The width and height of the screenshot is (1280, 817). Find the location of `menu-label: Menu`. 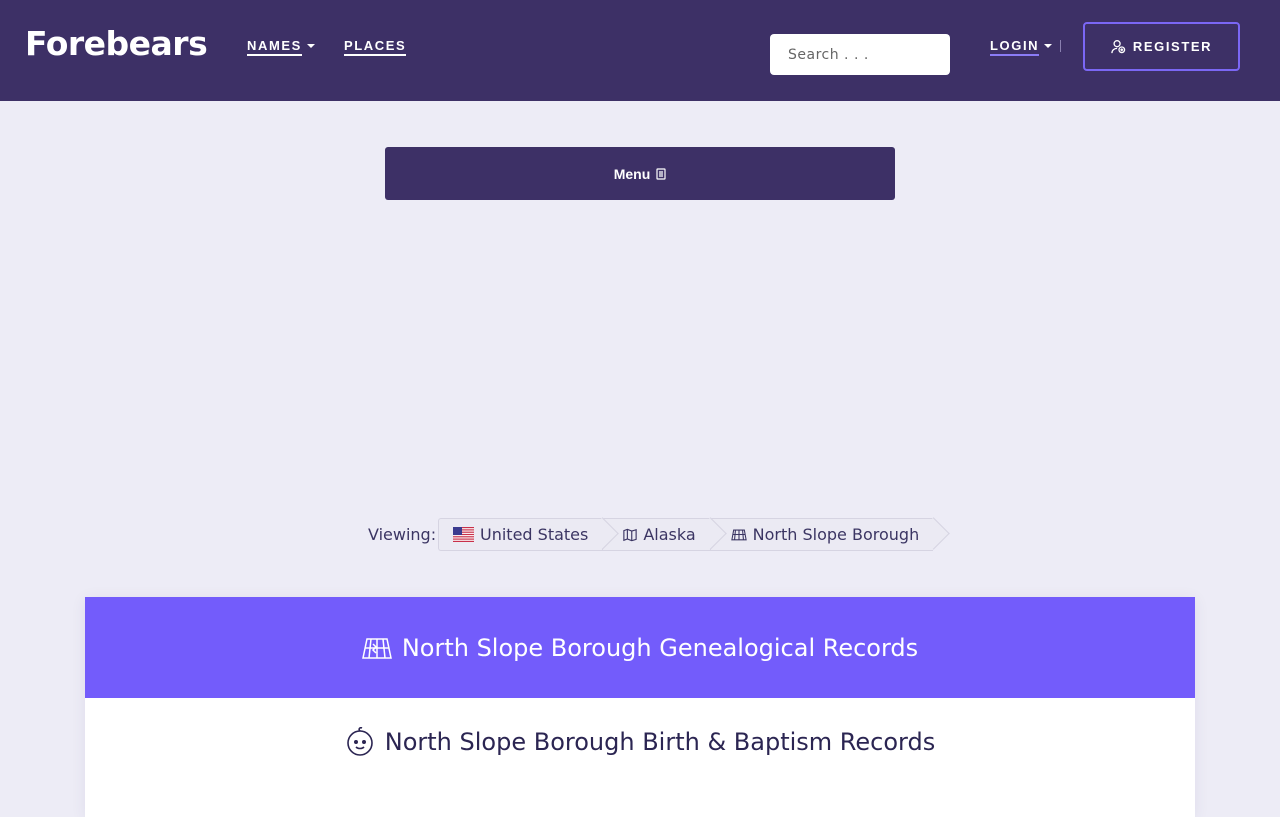

menu-label: Menu is located at coordinates (632, 173).